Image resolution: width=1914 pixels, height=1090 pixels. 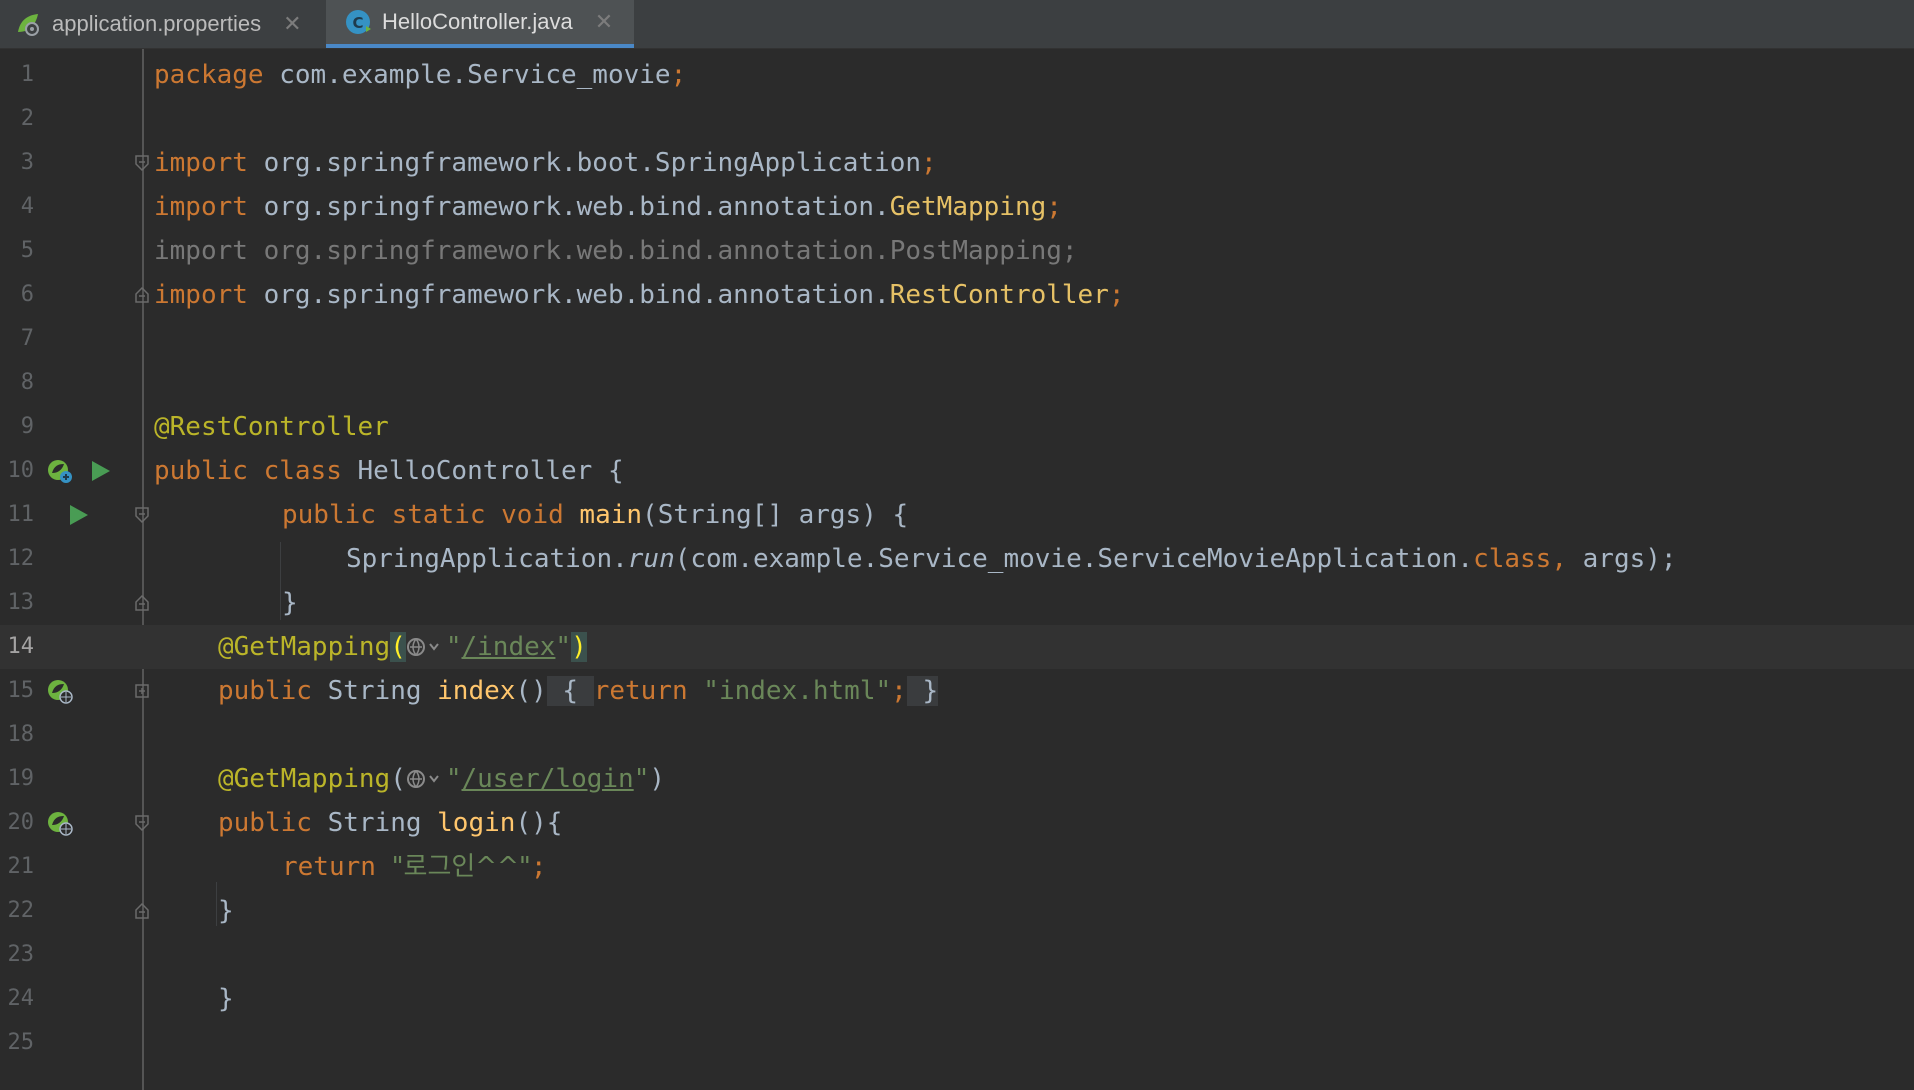 I want to click on code-text: public class HelloController {, so click(x=389, y=471).